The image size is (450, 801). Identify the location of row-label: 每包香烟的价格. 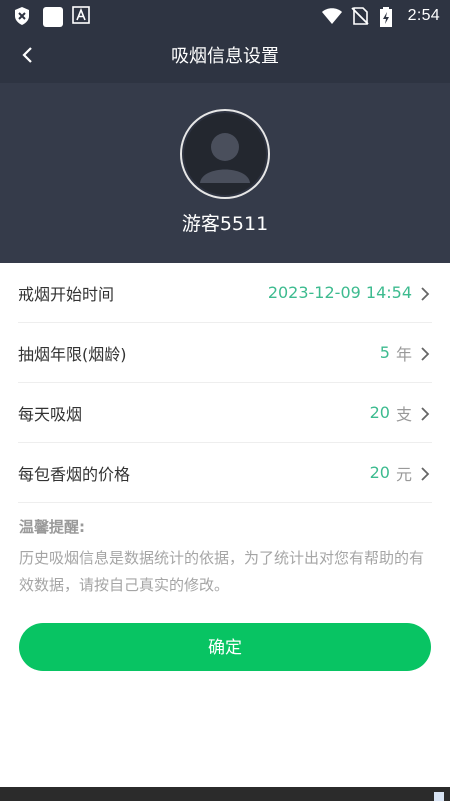
(74, 474).